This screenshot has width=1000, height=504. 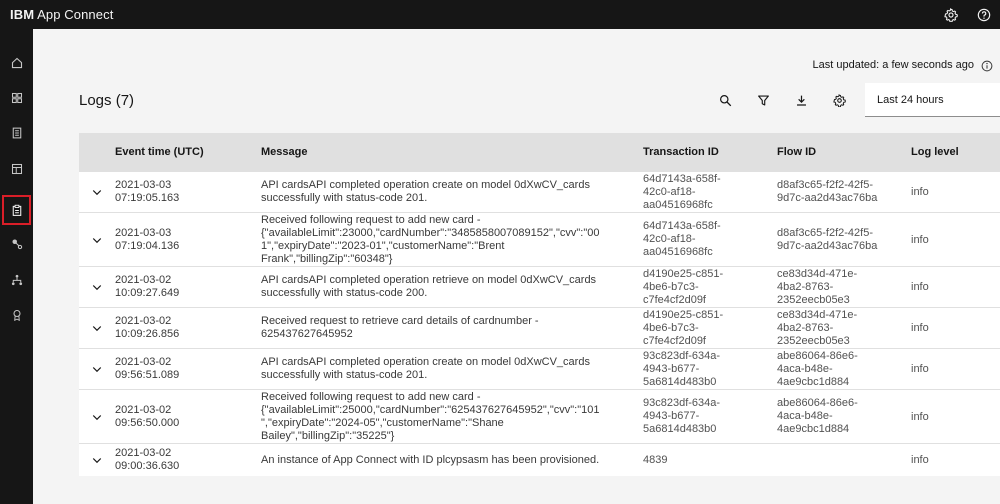 What do you see at coordinates (681, 152) in the screenshot?
I see `header-transaction-id: Transaction ID` at bounding box center [681, 152].